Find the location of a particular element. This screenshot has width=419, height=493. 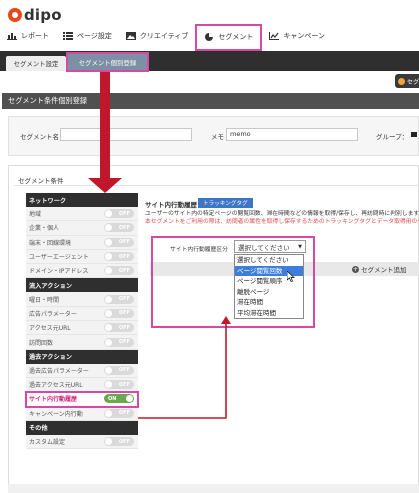

menu-item-device: 端末・回線環境 OFF is located at coordinates (82, 242).